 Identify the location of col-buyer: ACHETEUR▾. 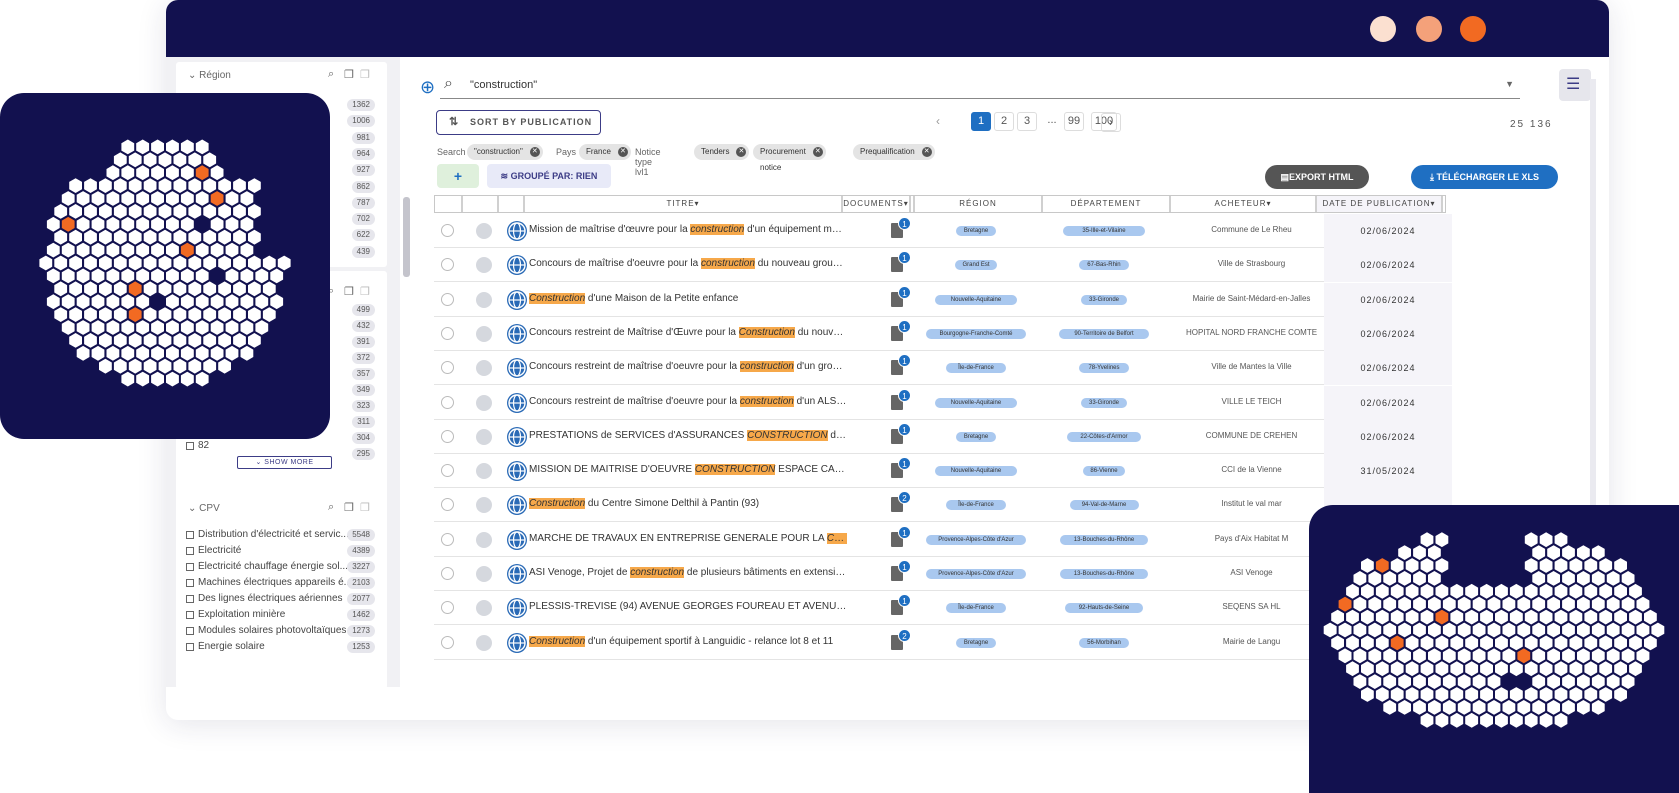
(1242, 204).